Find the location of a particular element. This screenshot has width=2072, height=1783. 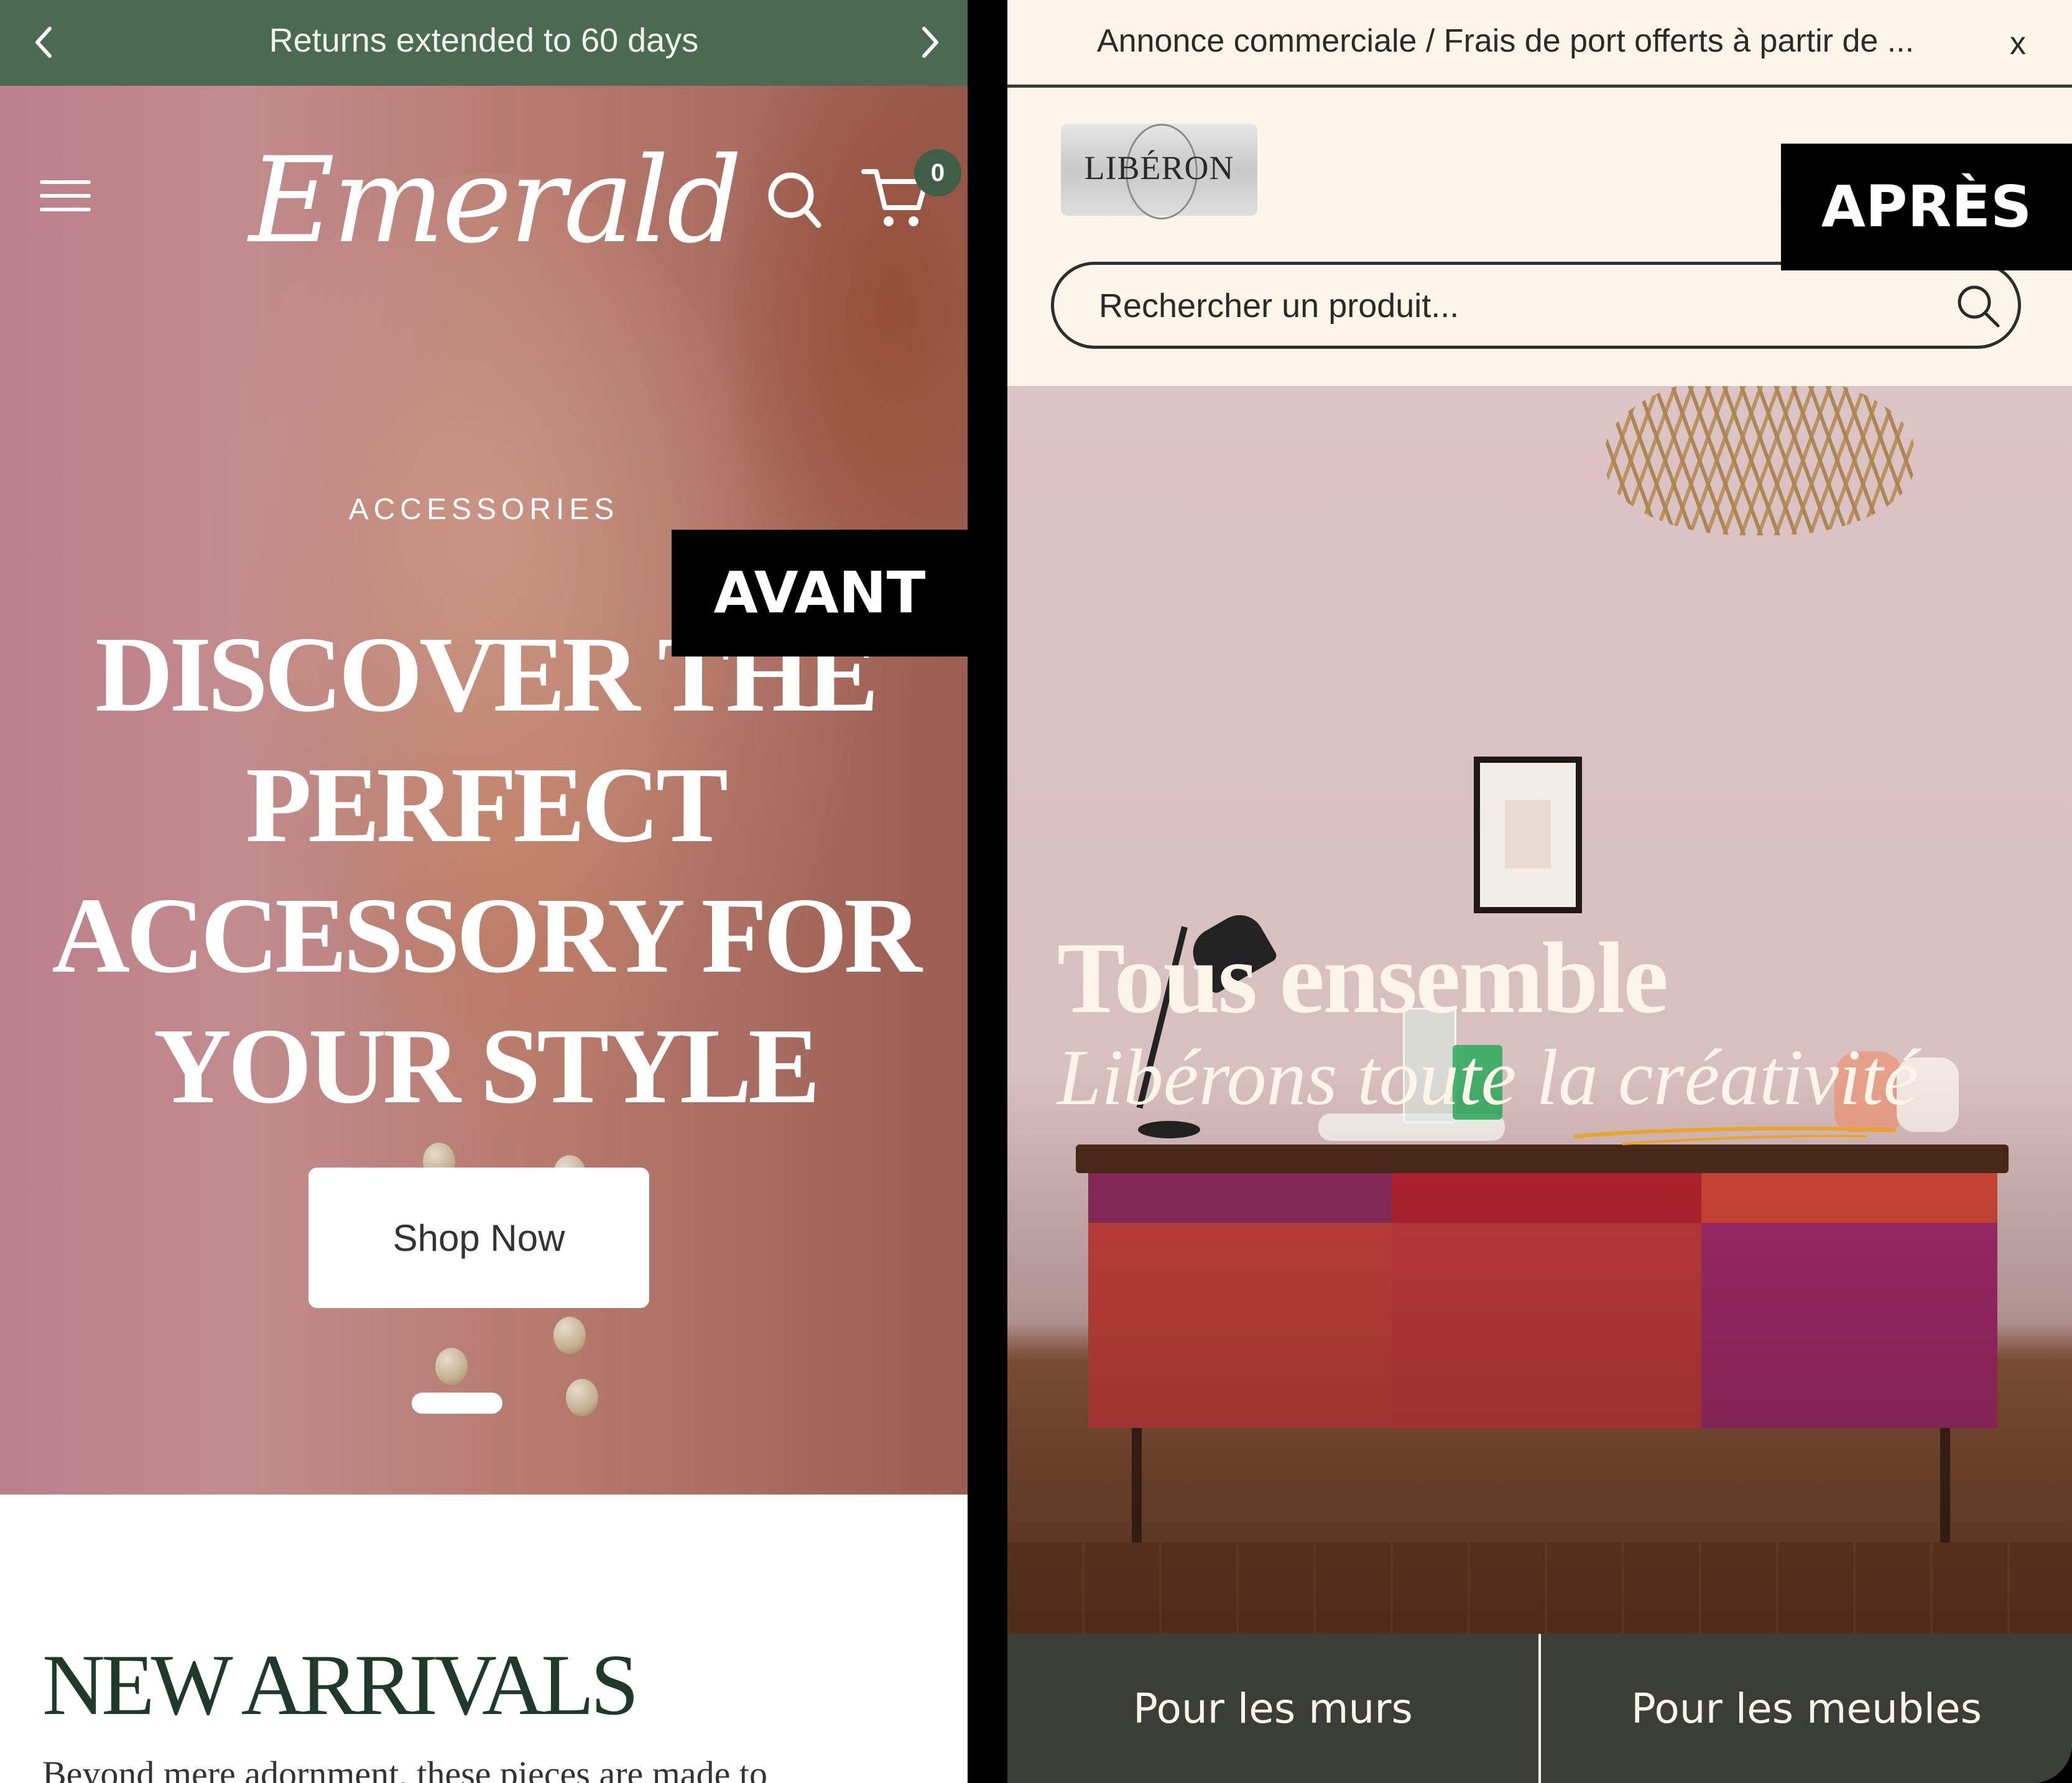

announcement-bar: Returns extended to 60 days is located at coordinates (484, 43).